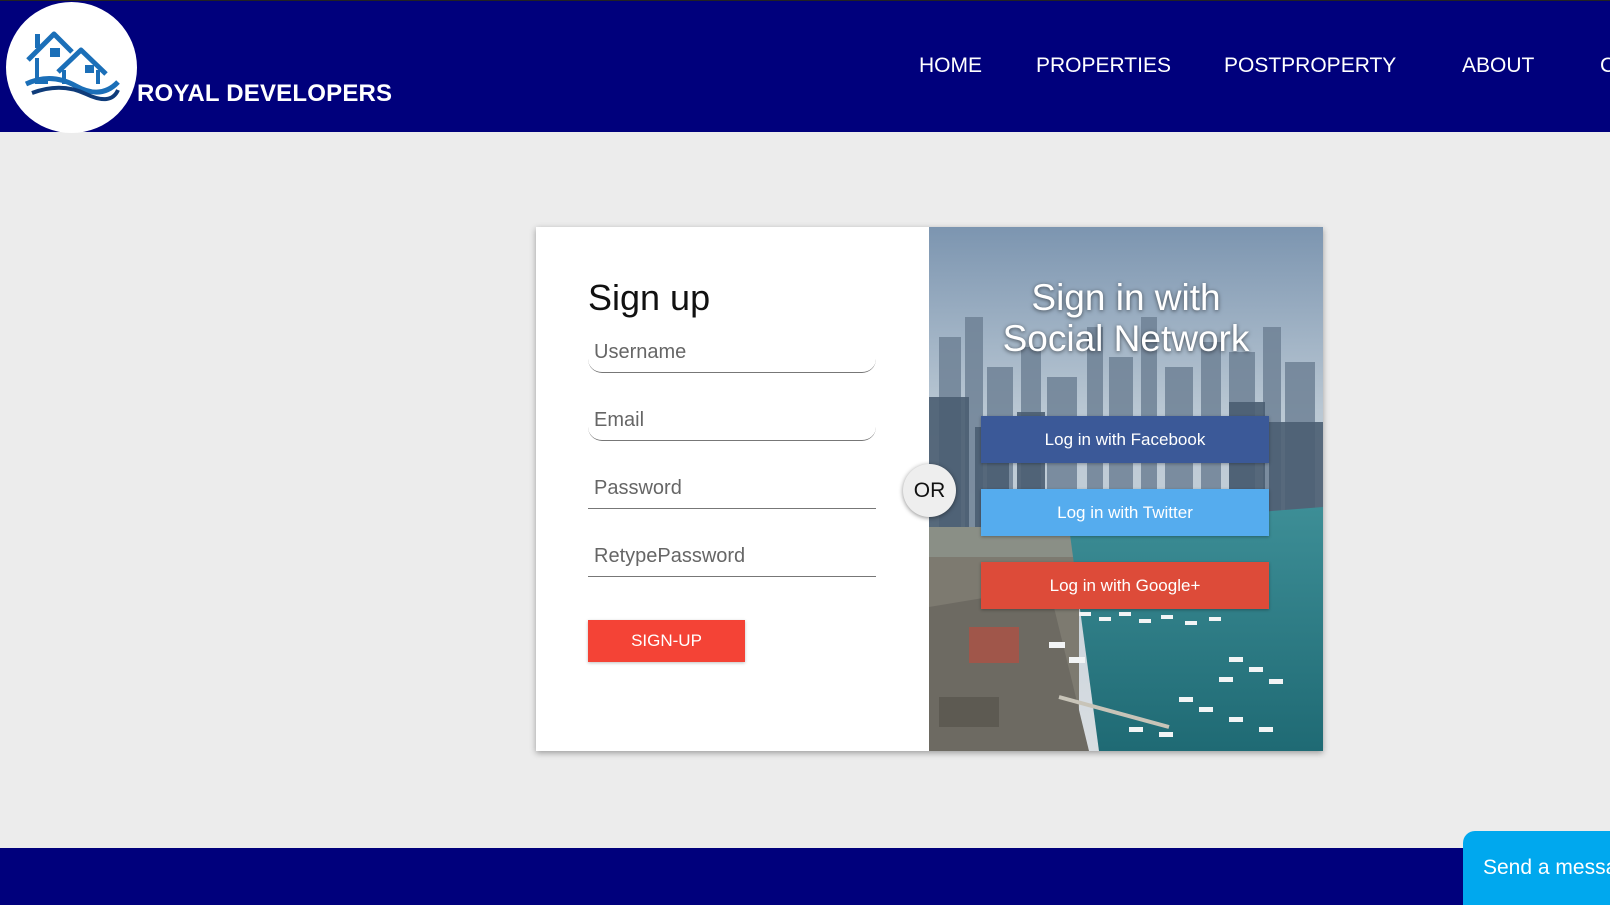 Image resolution: width=1610 pixels, height=905 pixels. I want to click on social-signin-title: Sign in with Social Network, so click(1126, 318).